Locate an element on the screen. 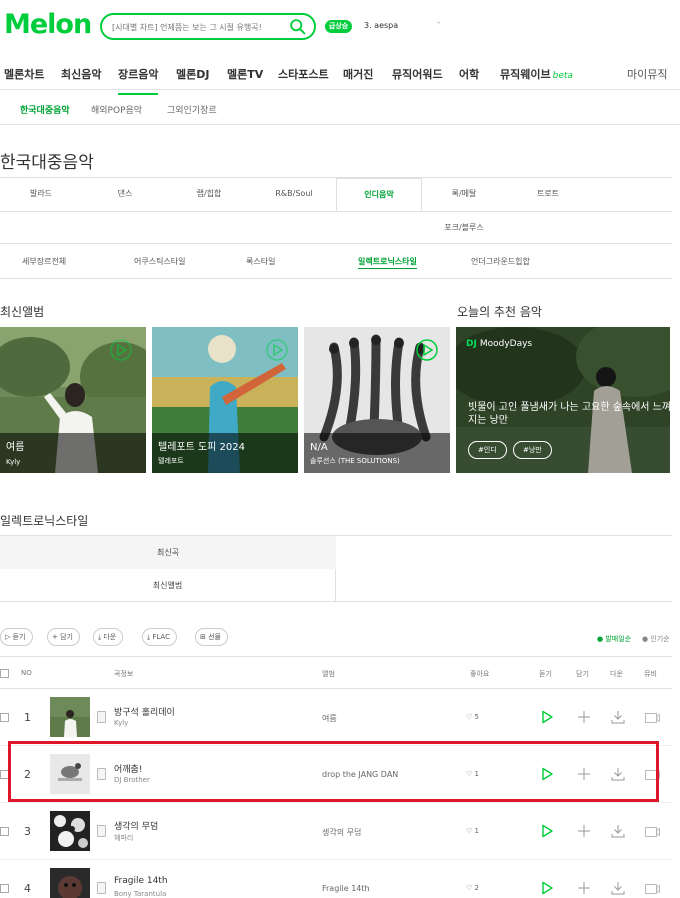 Image resolution: width=680 pixels, height=898 pixels. album-artist: 솔루션스 (THE SOLUTIONS) is located at coordinates (355, 461).